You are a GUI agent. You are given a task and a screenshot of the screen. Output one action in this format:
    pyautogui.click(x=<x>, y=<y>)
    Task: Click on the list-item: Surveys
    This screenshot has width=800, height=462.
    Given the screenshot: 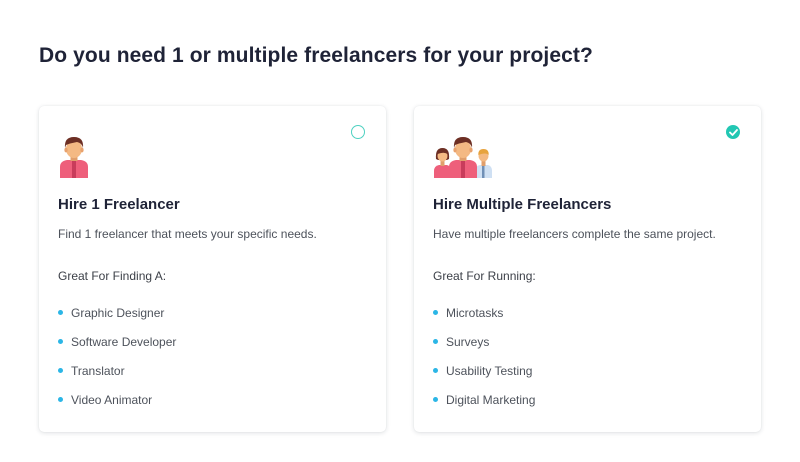 What is the action you would take?
    pyautogui.click(x=484, y=341)
    